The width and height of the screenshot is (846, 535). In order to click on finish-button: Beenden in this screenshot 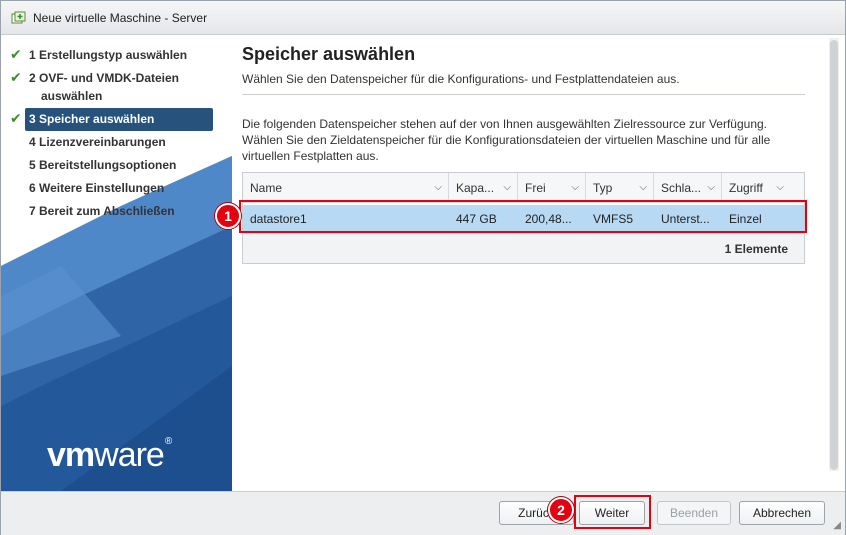, I will do `click(694, 513)`.